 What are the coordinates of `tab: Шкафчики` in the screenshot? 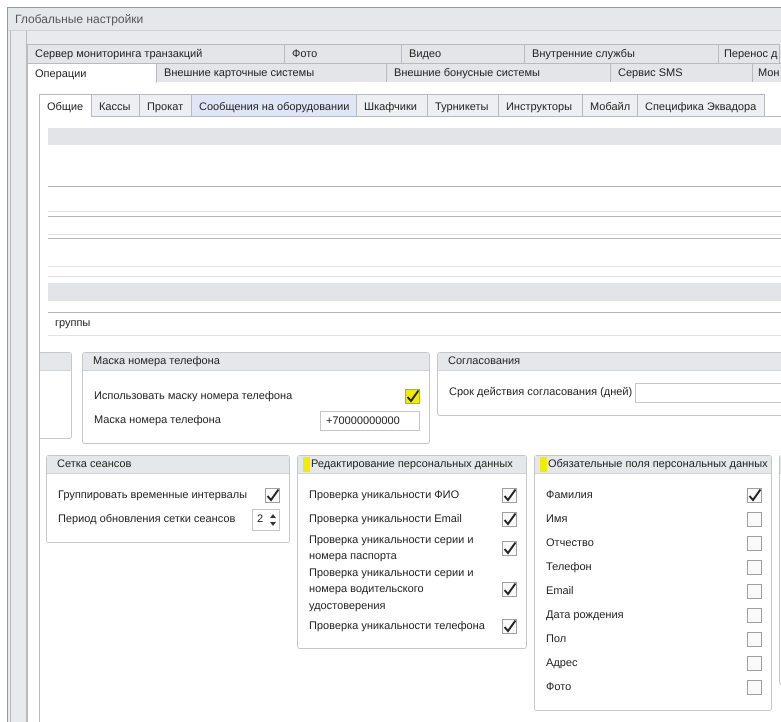 It's located at (392, 105).